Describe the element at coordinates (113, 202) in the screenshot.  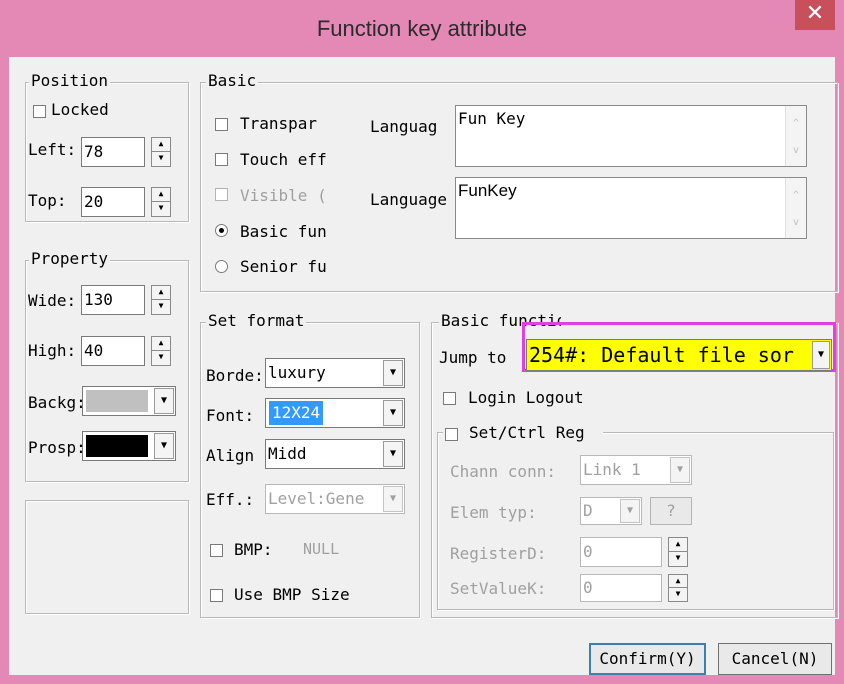
I see `top-input: 20` at that location.